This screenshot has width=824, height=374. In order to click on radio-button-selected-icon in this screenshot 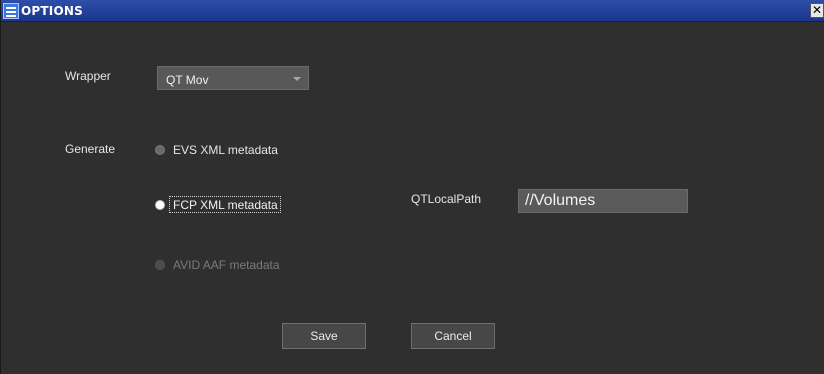, I will do `click(160, 205)`.